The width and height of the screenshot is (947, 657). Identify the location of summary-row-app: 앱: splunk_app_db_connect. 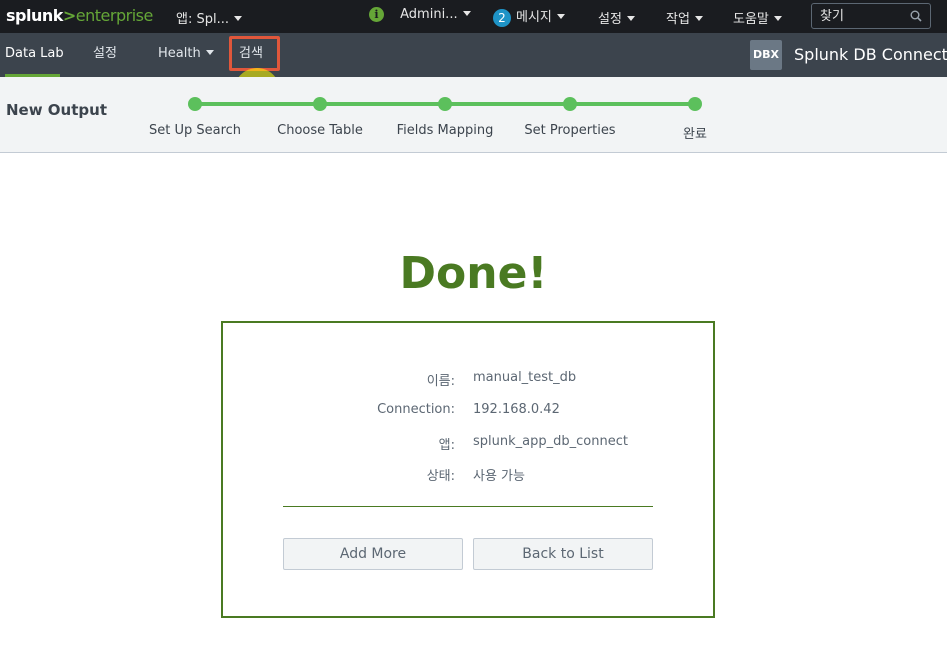
(468, 444).